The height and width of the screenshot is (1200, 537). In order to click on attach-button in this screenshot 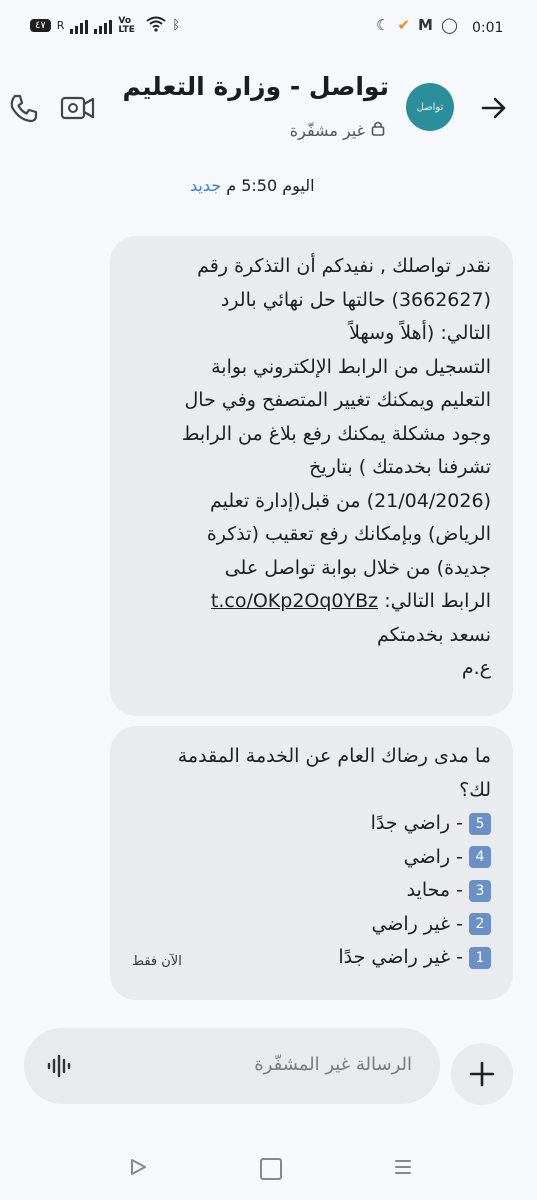, I will do `click(482, 1074)`.